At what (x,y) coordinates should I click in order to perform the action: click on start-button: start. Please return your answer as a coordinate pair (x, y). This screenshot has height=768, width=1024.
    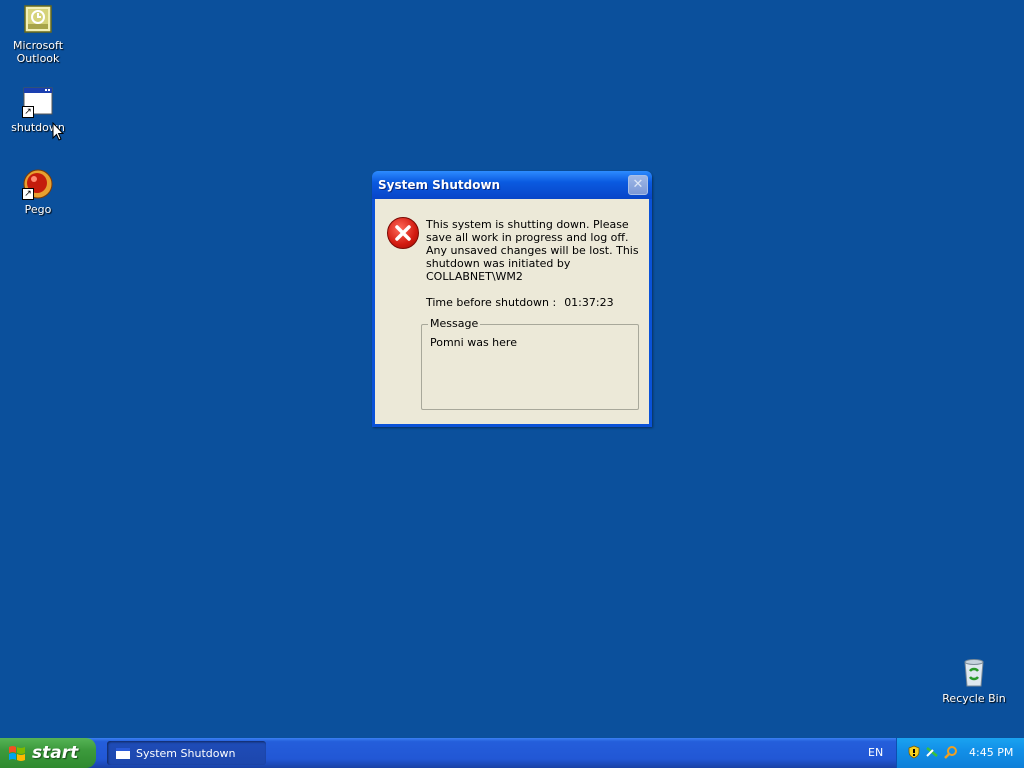
    Looking at the image, I should click on (48, 753).